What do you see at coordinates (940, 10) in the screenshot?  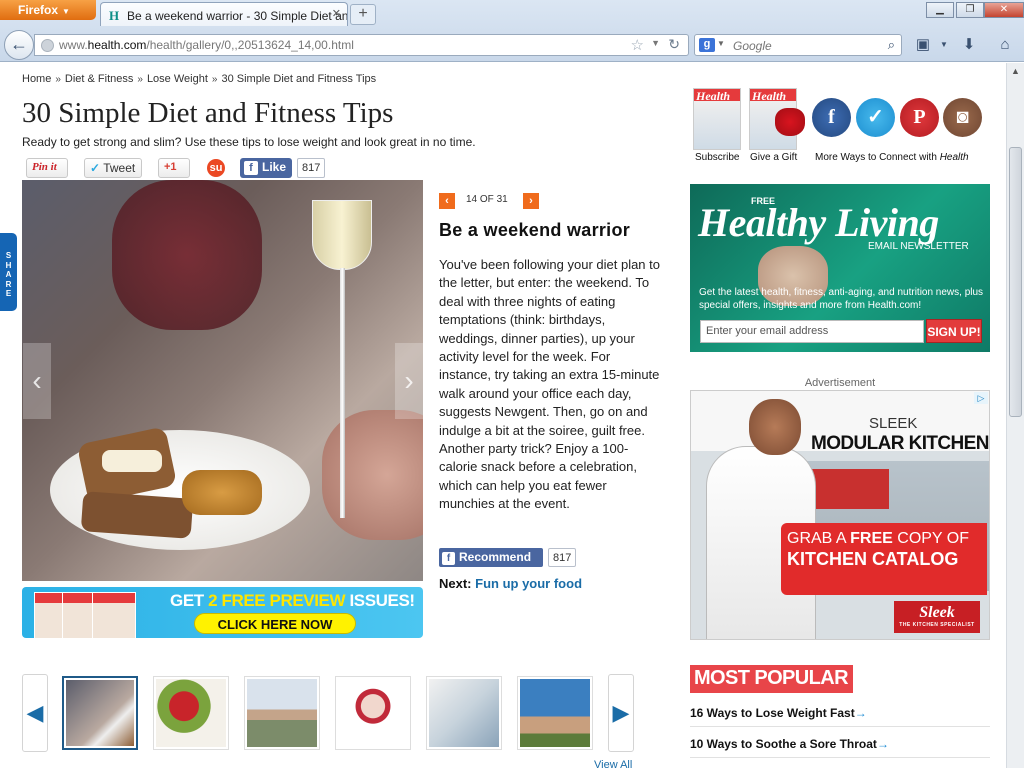 I see `minimize-button: ▁` at bounding box center [940, 10].